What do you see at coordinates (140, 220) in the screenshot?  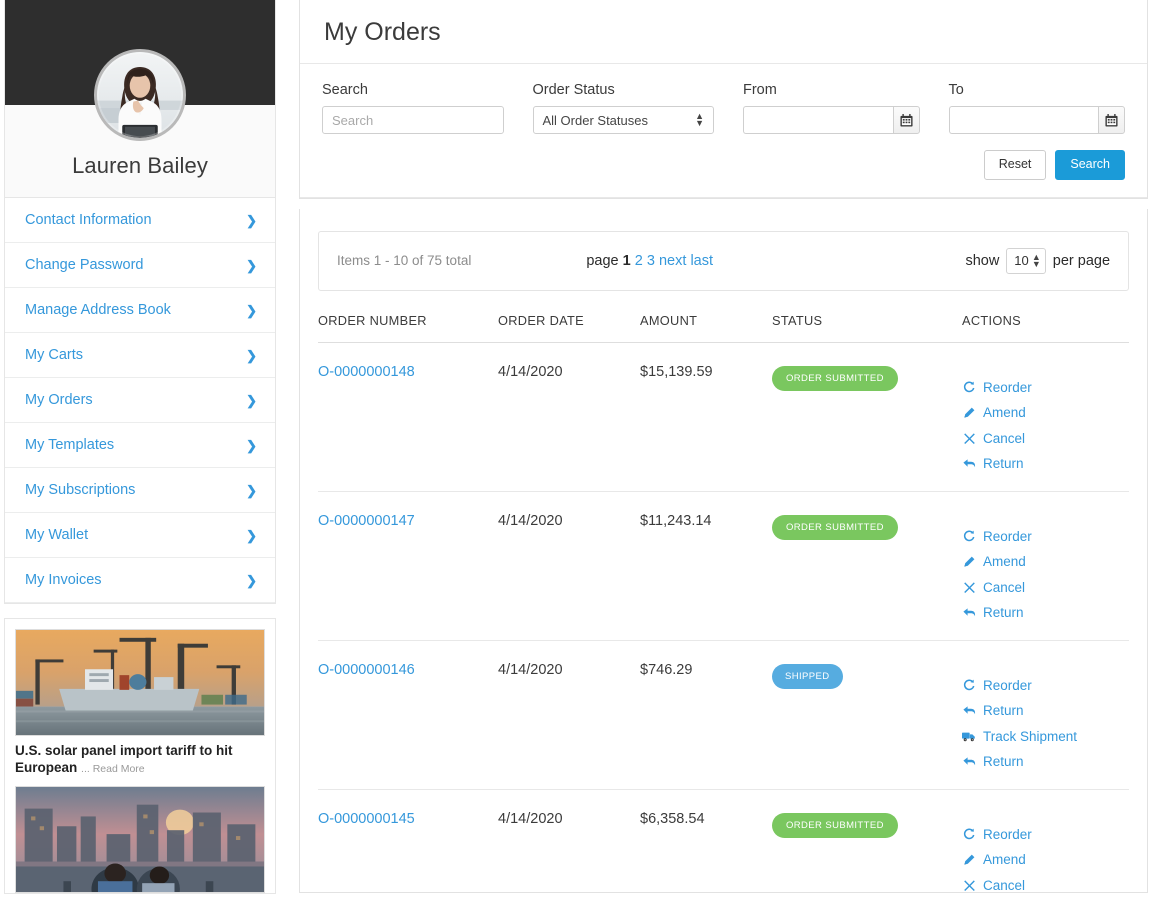 I see `sidebar-item-contact-information: Contact Information ❯` at bounding box center [140, 220].